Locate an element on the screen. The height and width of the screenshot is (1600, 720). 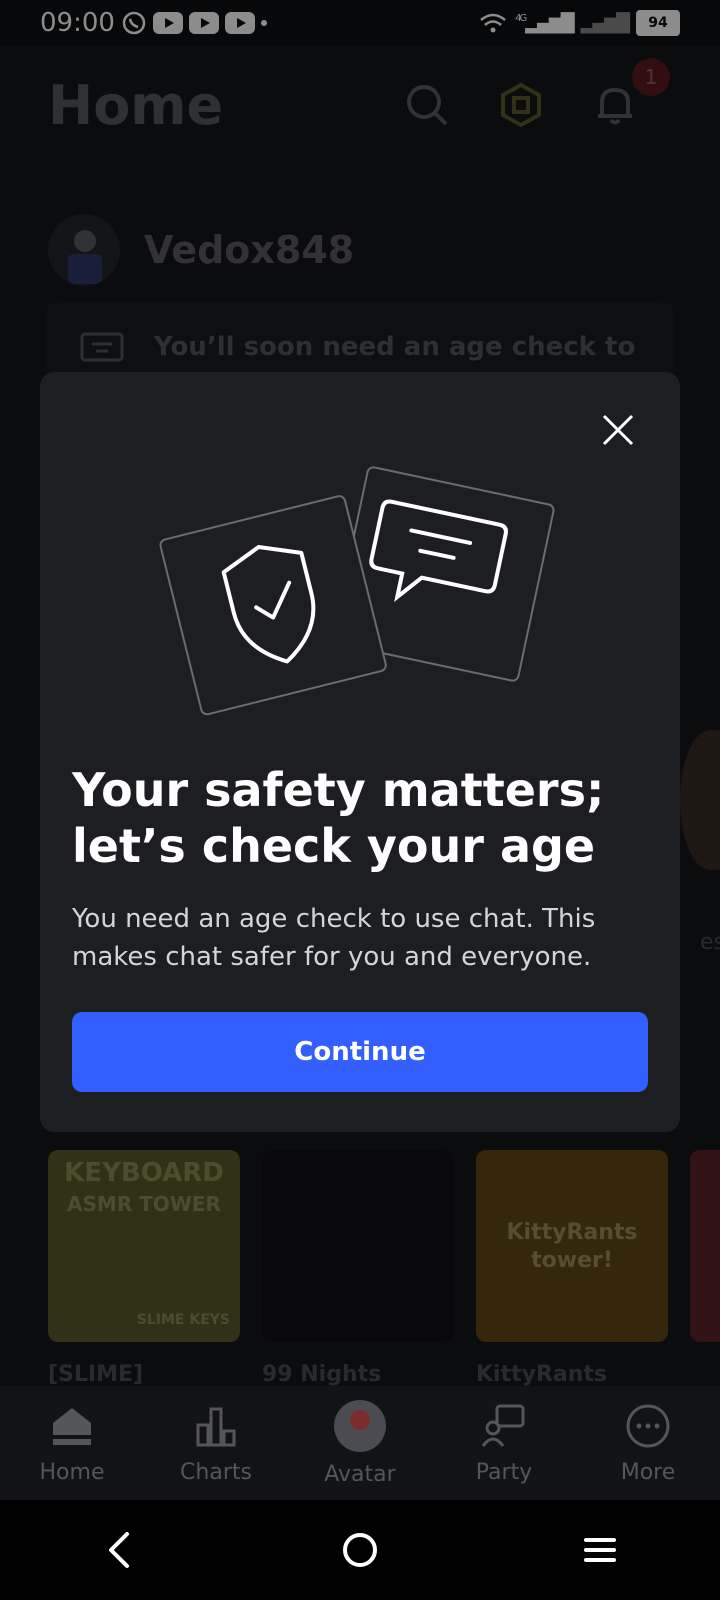
nav-item-more: More is located at coordinates (648, 1443).